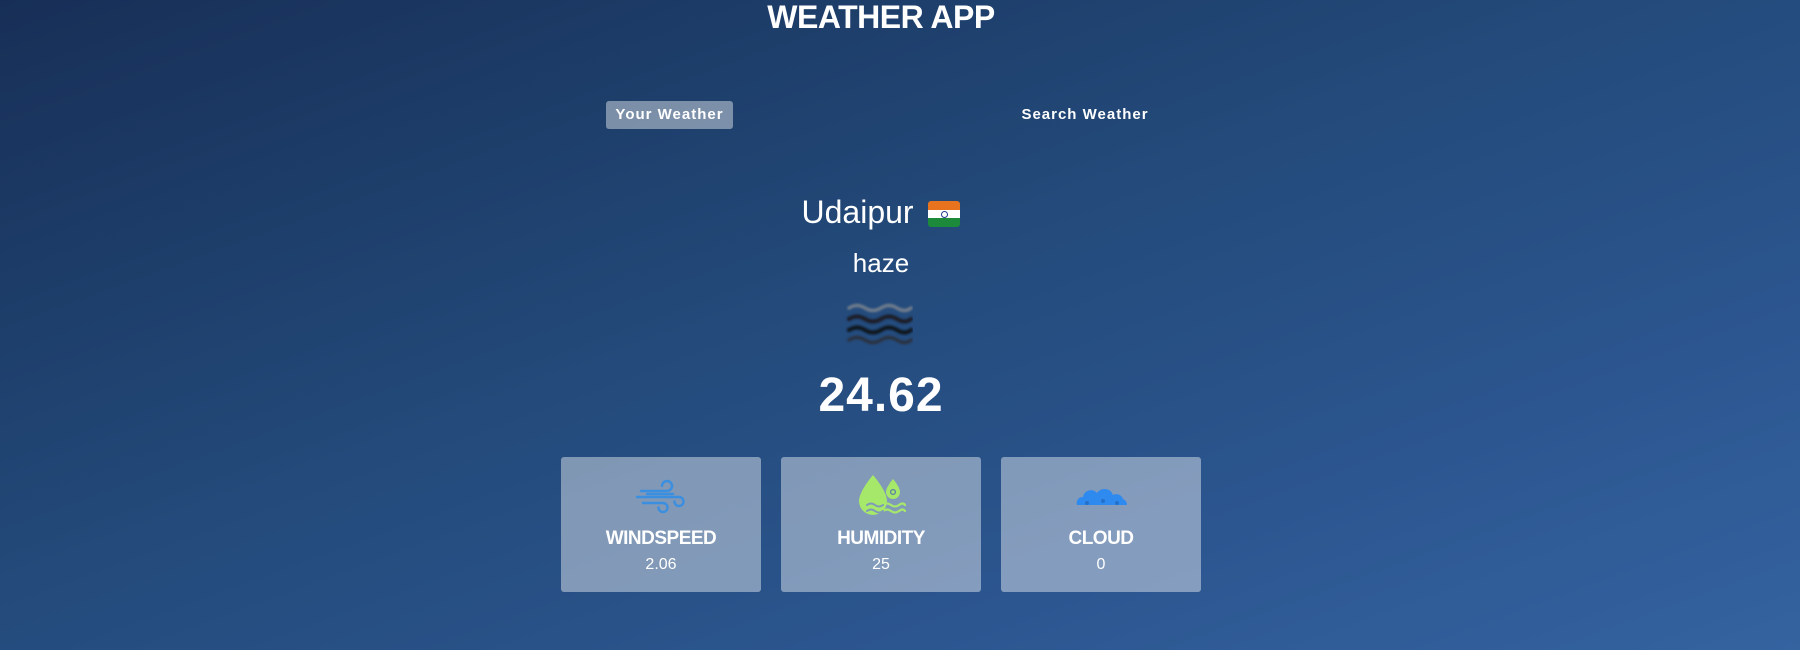 The image size is (1800, 650). I want to click on cloud-value: 0, so click(1101, 564).